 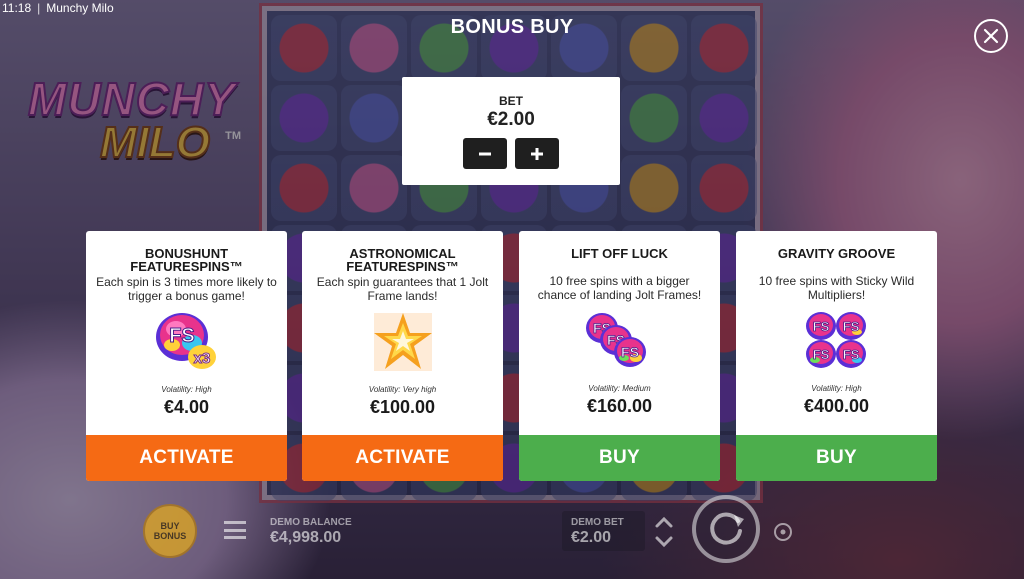 I want to click on spin-button, so click(x=726, y=529).